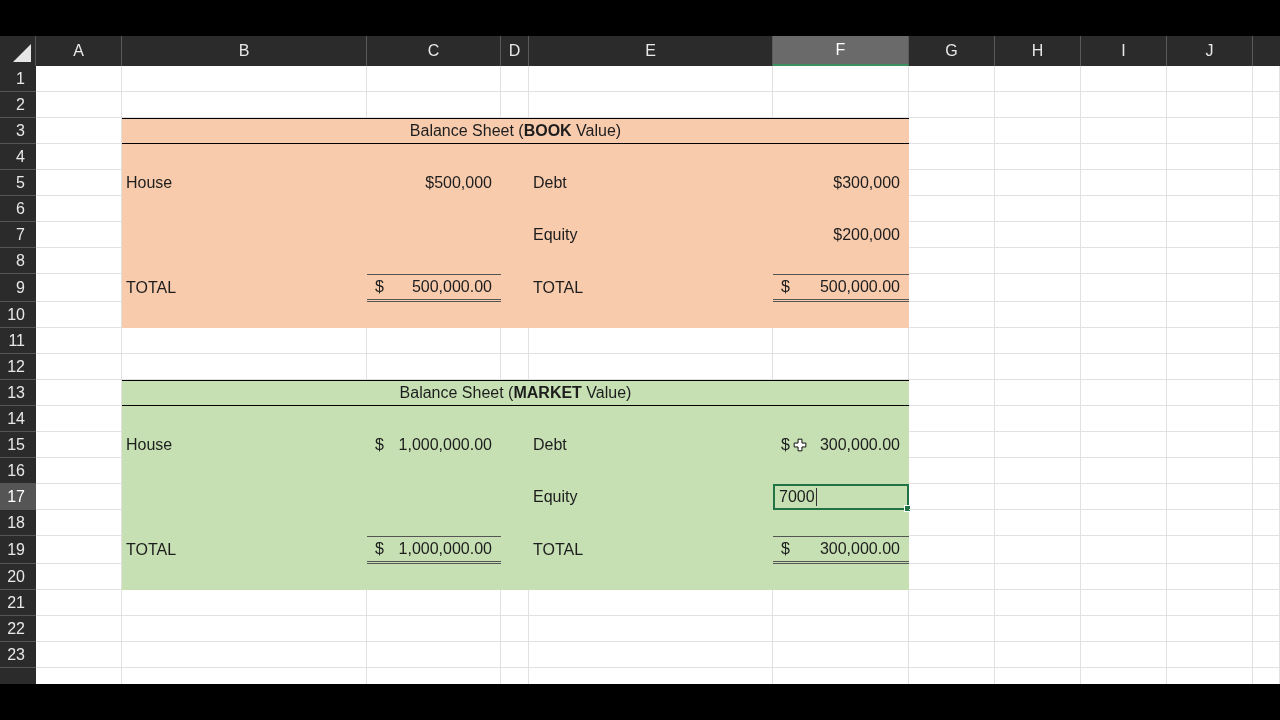  Describe the element at coordinates (18, 341) in the screenshot. I see `row-header: 11` at that location.